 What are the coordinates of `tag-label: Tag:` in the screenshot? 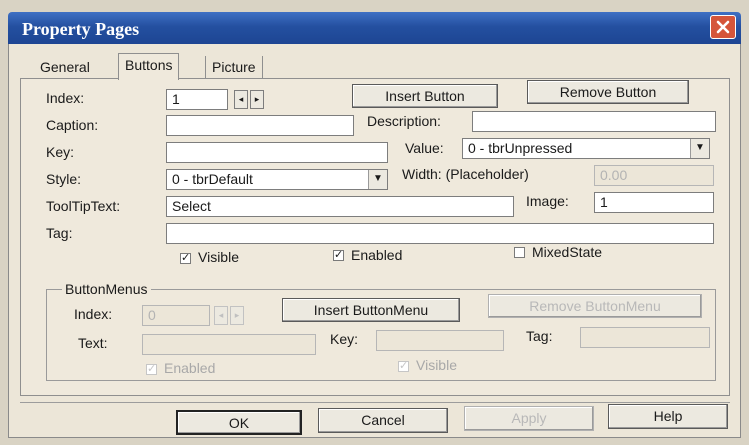 It's located at (59, 233).